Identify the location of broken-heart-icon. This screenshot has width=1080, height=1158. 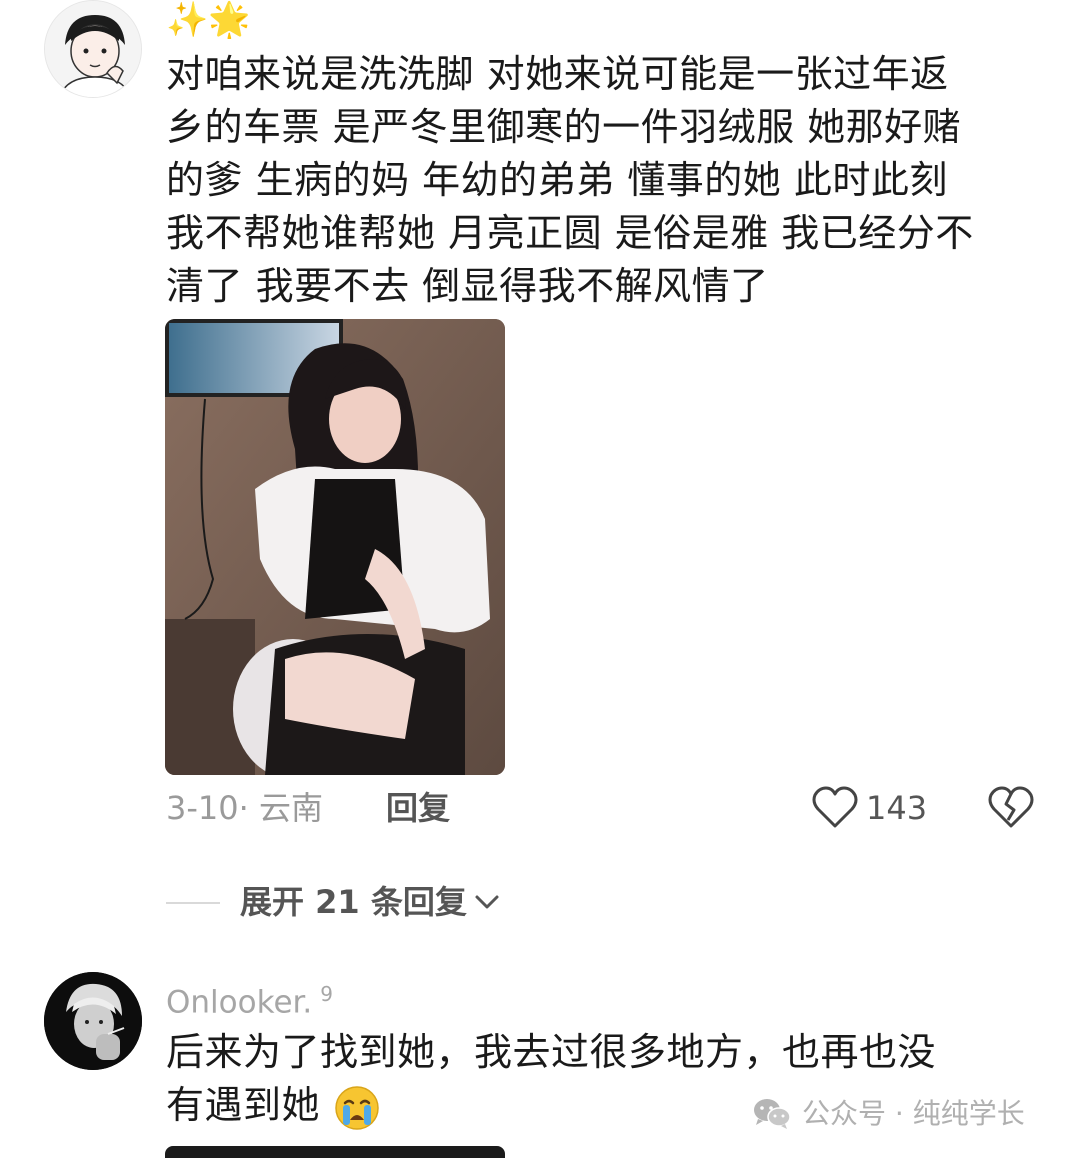
(1011, 808).